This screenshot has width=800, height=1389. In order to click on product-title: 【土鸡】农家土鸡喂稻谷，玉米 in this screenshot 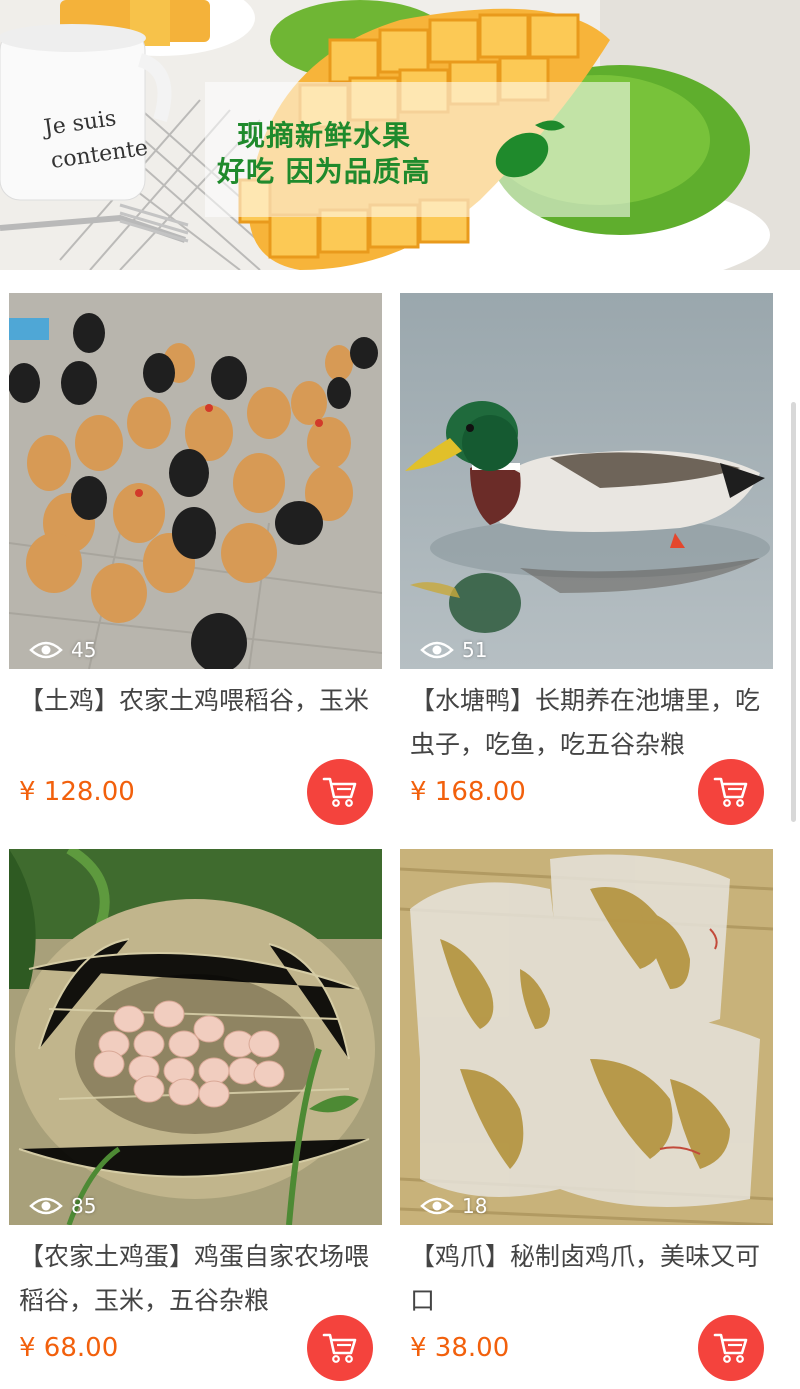, I will do `click(197, 701)`.